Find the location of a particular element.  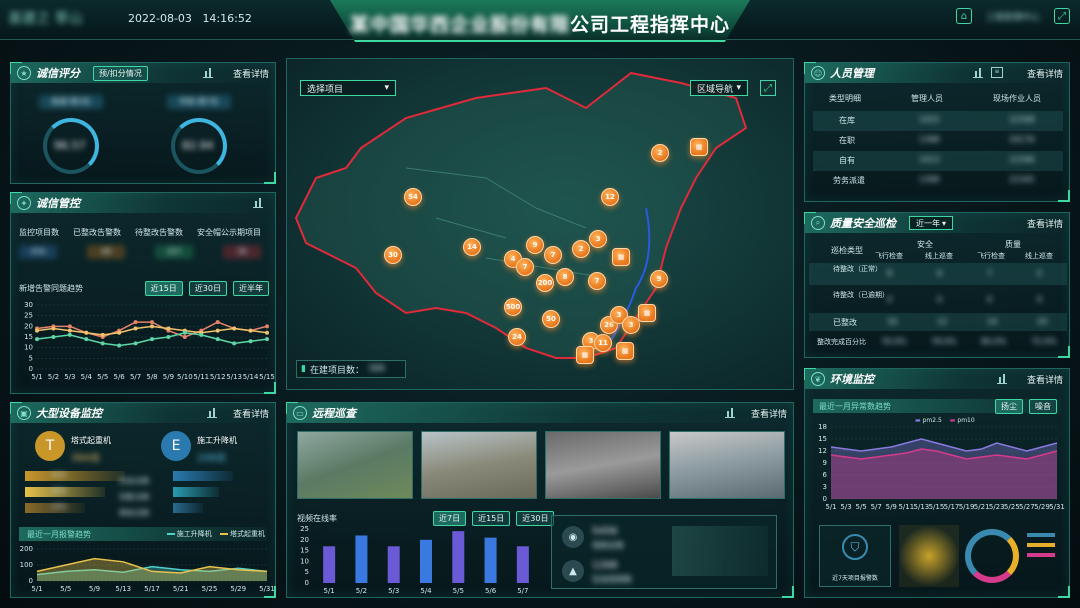

row-val: 75.0% is located at coordinates (1044, 341).